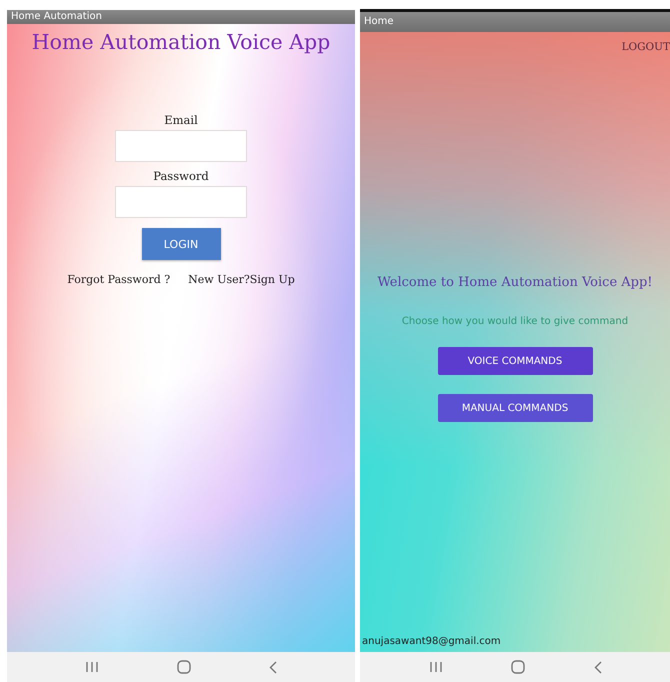 Image resolution: width=670 pixels, height=682 pixels. What do you see at coordinates (515, 283) in the screenshot?
I see `welcome-heading: Welcome to Home Automation Voice App!` at bounding box center [515, 283].